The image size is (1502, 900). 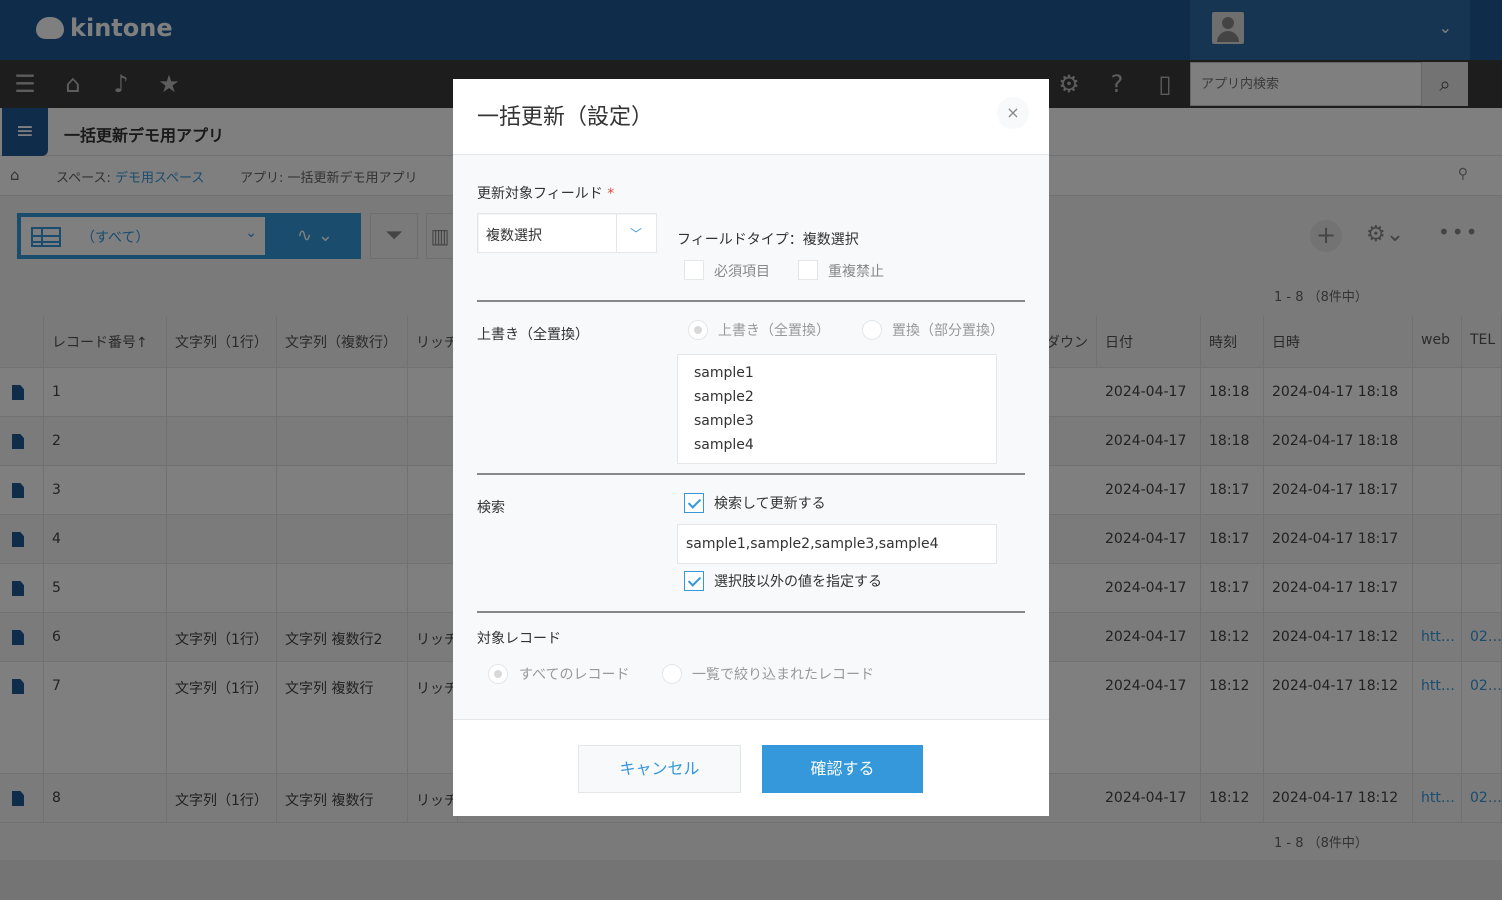 What do you see at coordinates (837, 445) in the screenshot?
I see `list-item: sample4` at bounding box center [837, 445].